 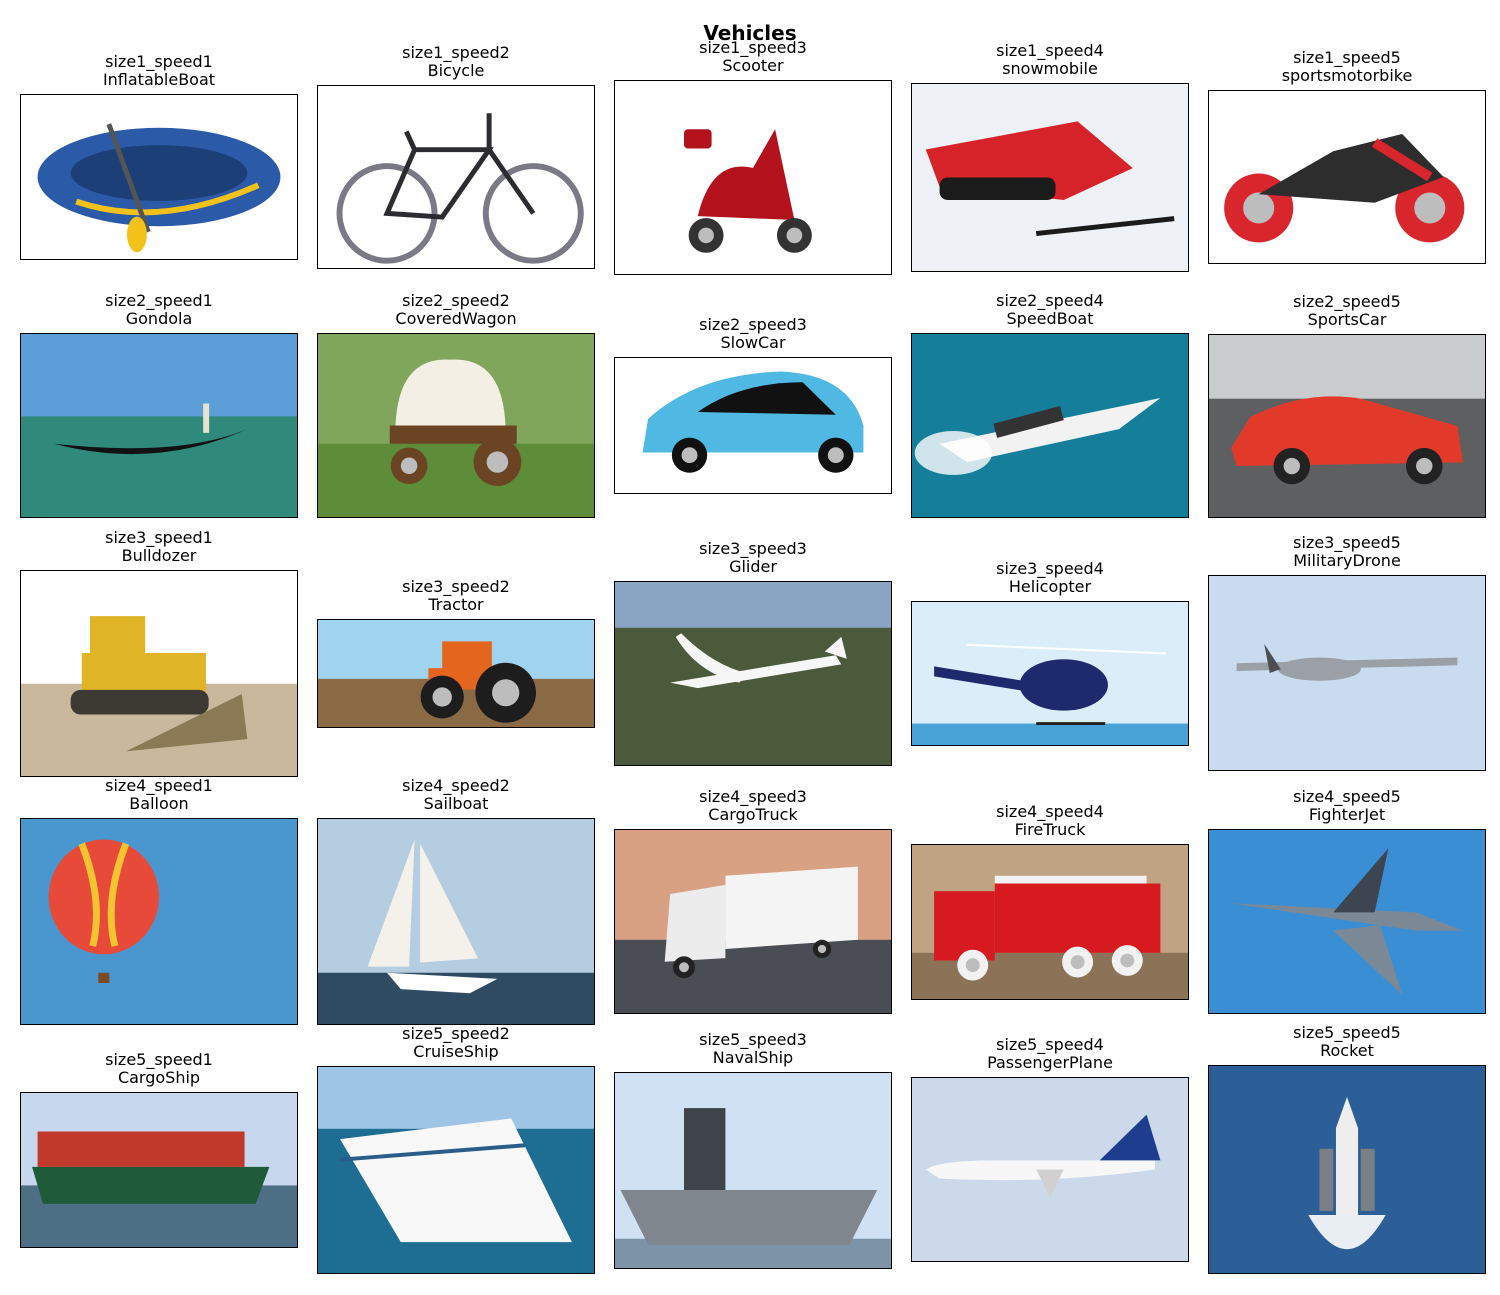 I want to click on vehicle-panel: size4_speed2 Sailboat, so click(x=456, y=901).